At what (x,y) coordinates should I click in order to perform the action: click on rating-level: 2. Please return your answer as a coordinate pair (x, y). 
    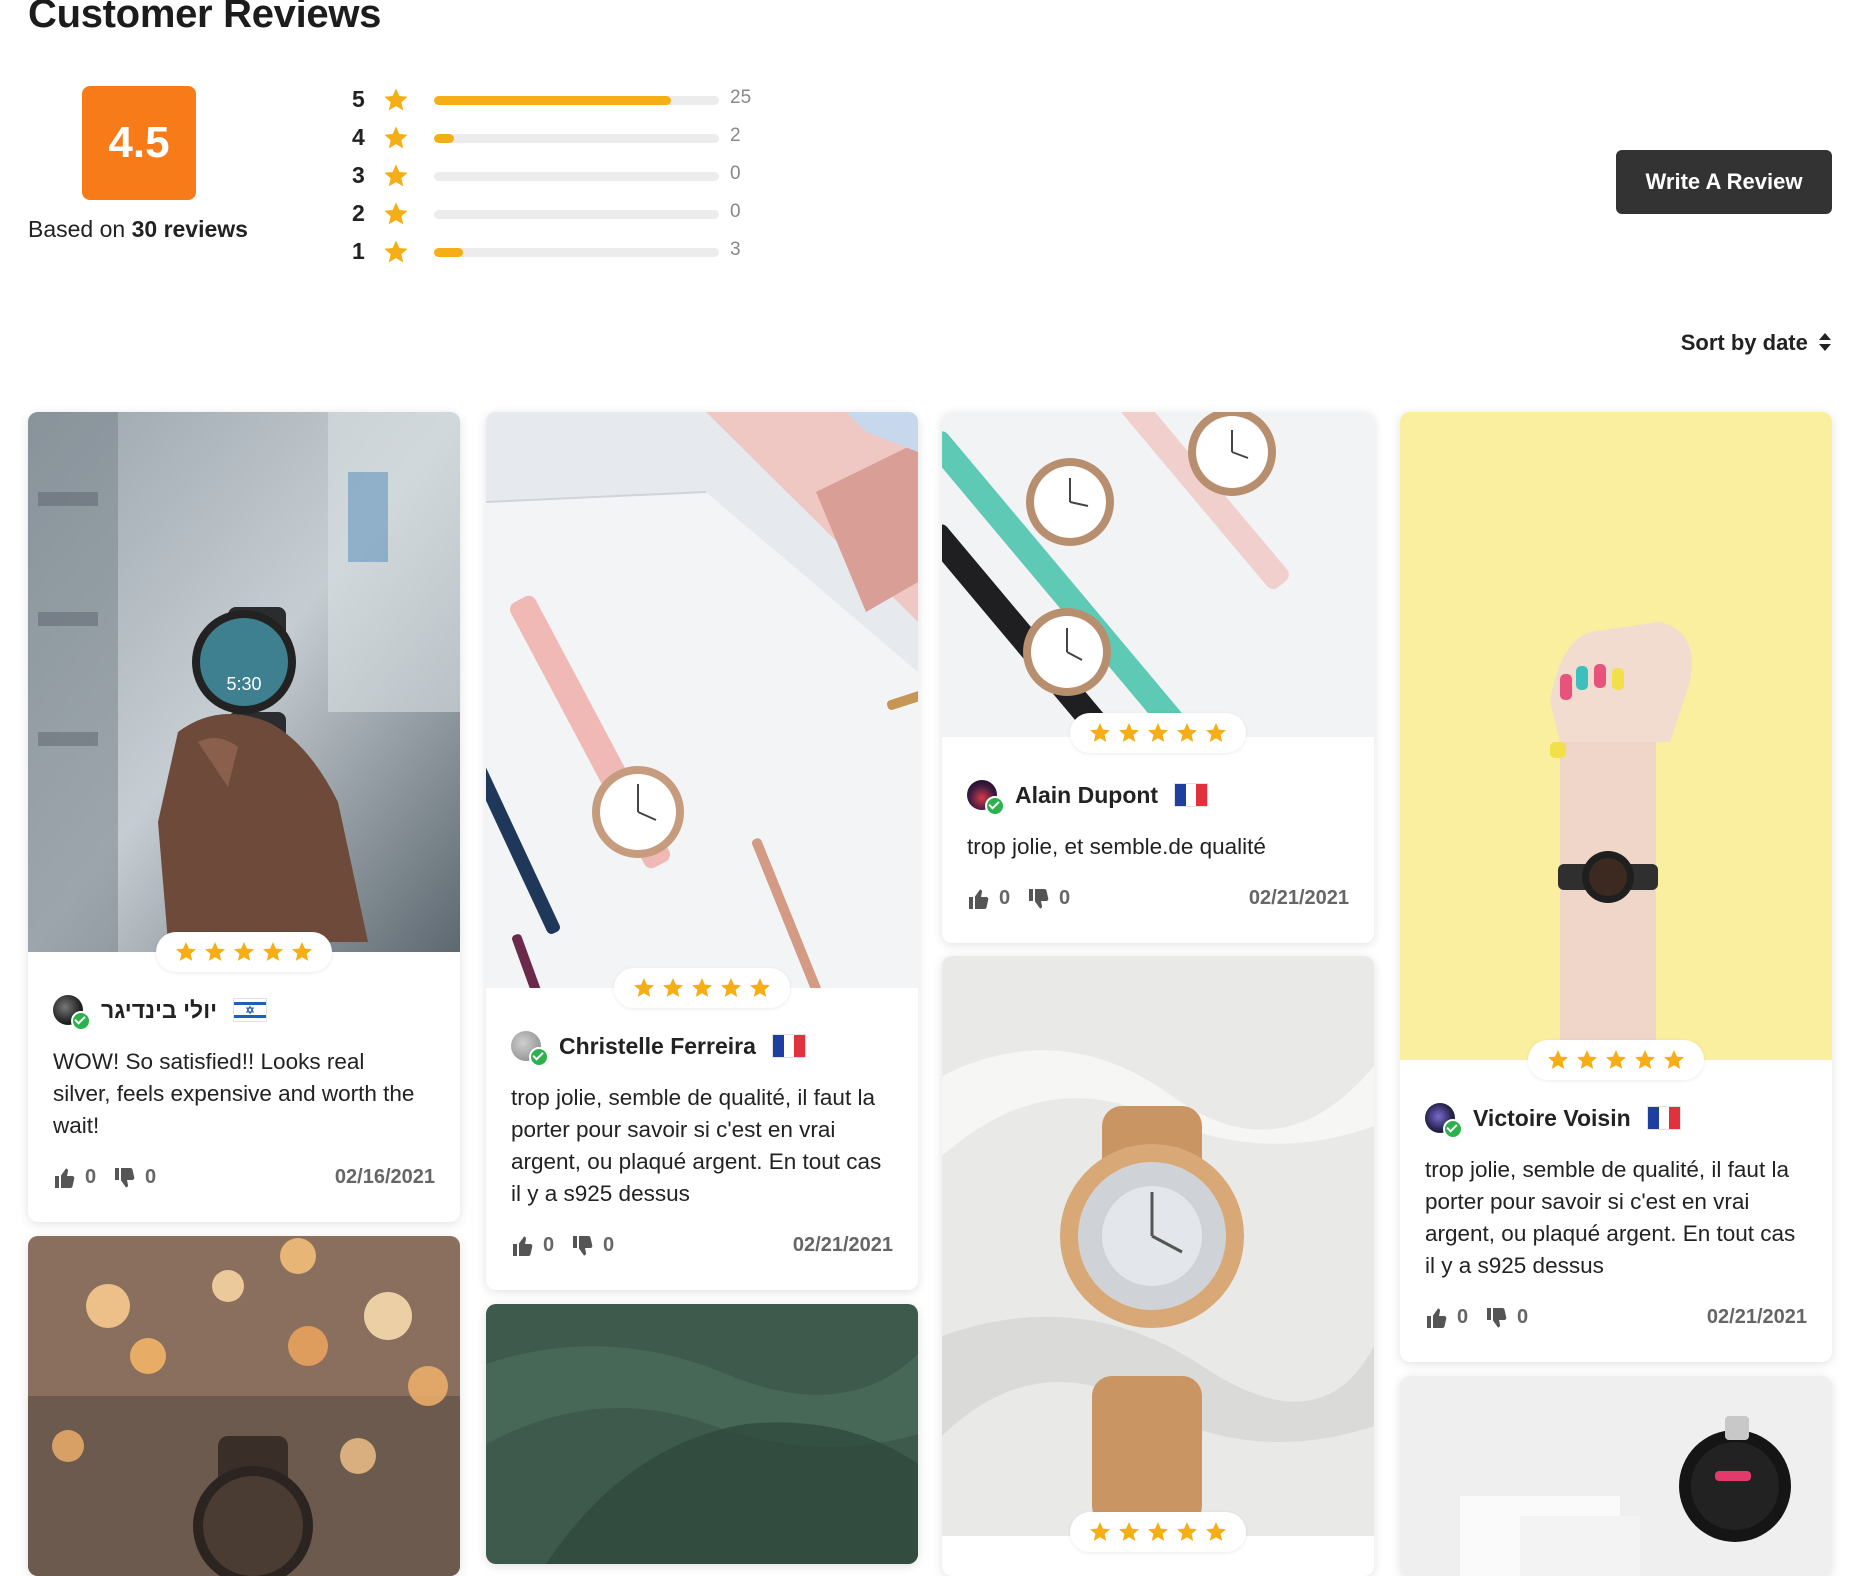
    Looking at the image, I should click on (358, 213).